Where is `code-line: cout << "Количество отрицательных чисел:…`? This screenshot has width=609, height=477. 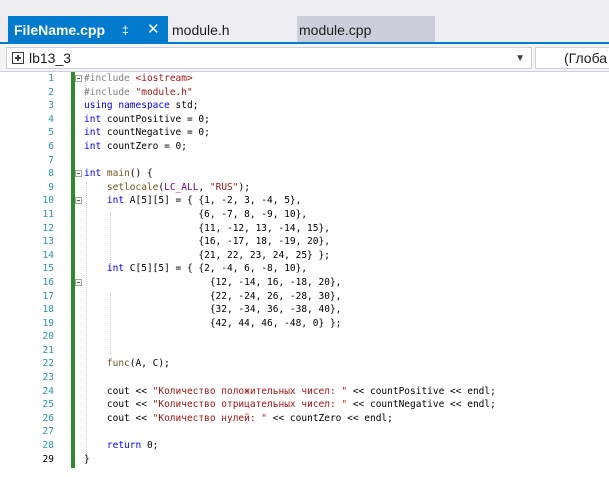
code-line: cout << "Количество отрицательных чисел:… is located at coordinates (346, 405).